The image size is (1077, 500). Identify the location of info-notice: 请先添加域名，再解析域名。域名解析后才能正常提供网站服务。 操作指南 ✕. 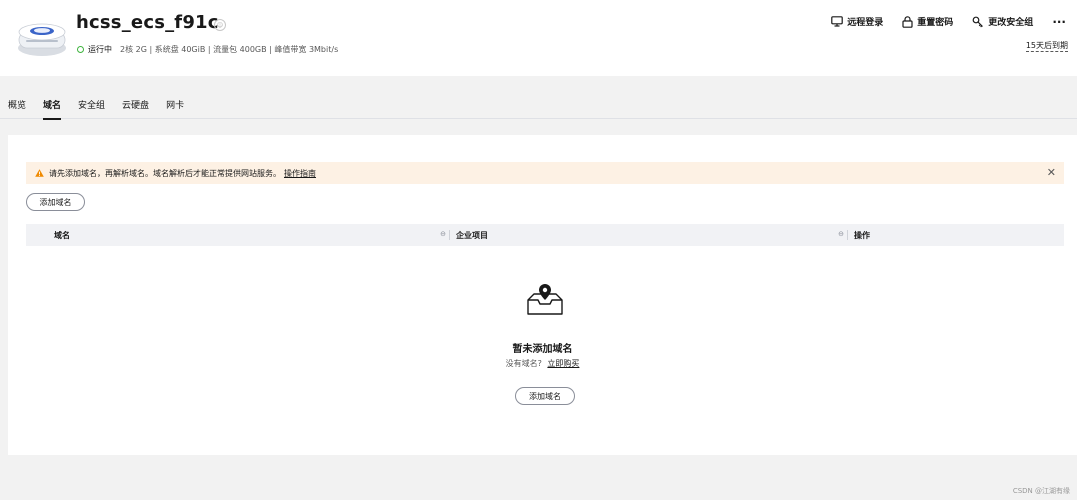
(545, 173).